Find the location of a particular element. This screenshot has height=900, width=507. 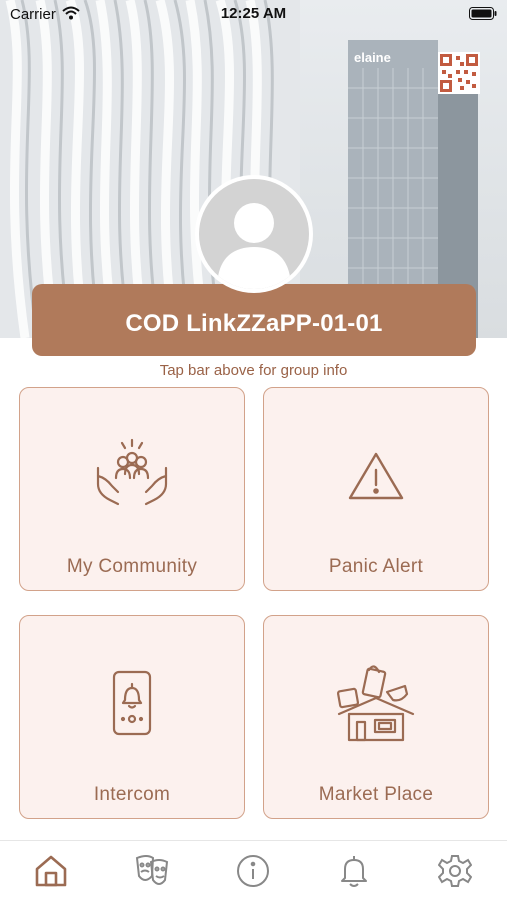

my-community-tile: My Community is located at coordinates (132, 489).